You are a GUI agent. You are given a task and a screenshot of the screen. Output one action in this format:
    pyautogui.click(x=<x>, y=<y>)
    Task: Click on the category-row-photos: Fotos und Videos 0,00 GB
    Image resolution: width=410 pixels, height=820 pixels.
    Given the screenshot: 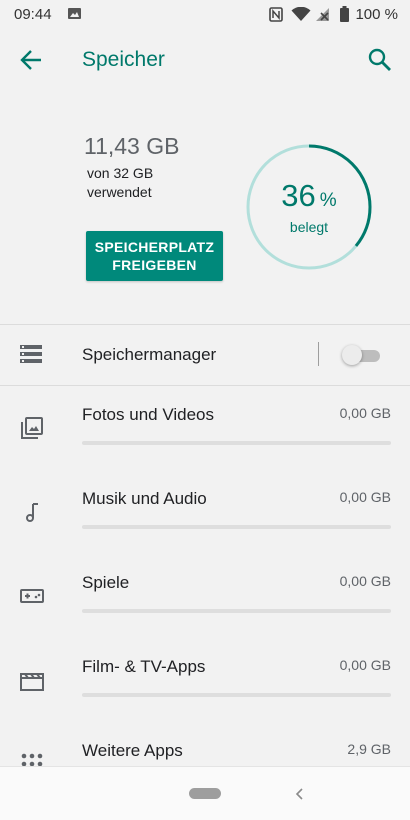 What is the action you would take?
    pyautogui.click(x=205, y=428)
    